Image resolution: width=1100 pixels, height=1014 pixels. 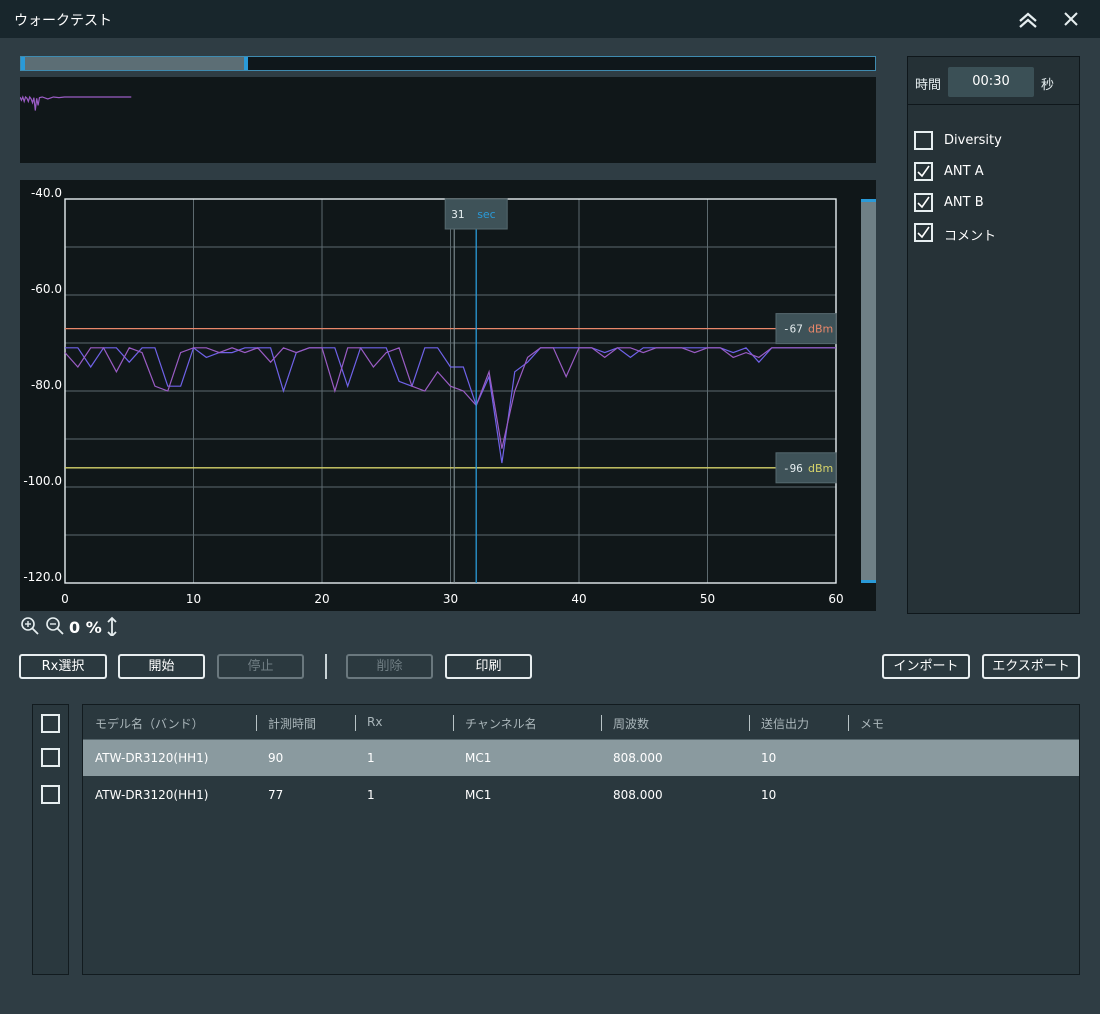 What do you see at coordinates (994, 204) in the screenshot?
I see `option-ant-b: ANT B` at bounding box center [994, 204].